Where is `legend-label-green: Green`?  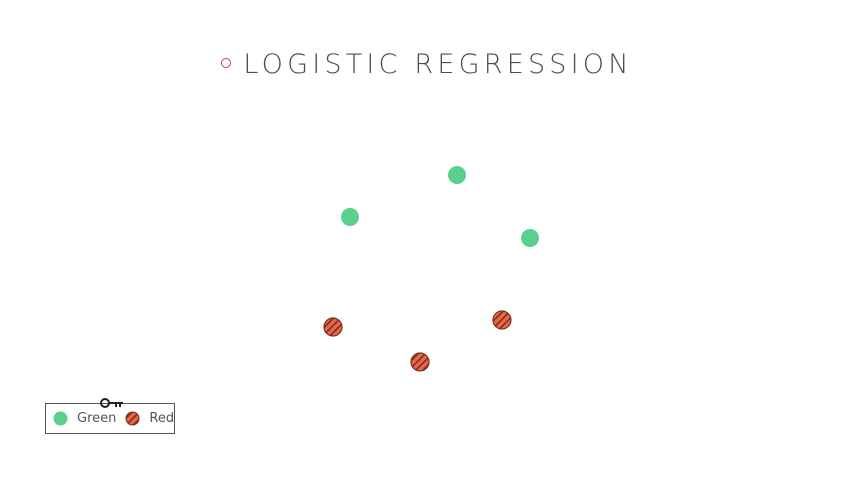
legend-label-green: Green is located at coordinates (97, 418).